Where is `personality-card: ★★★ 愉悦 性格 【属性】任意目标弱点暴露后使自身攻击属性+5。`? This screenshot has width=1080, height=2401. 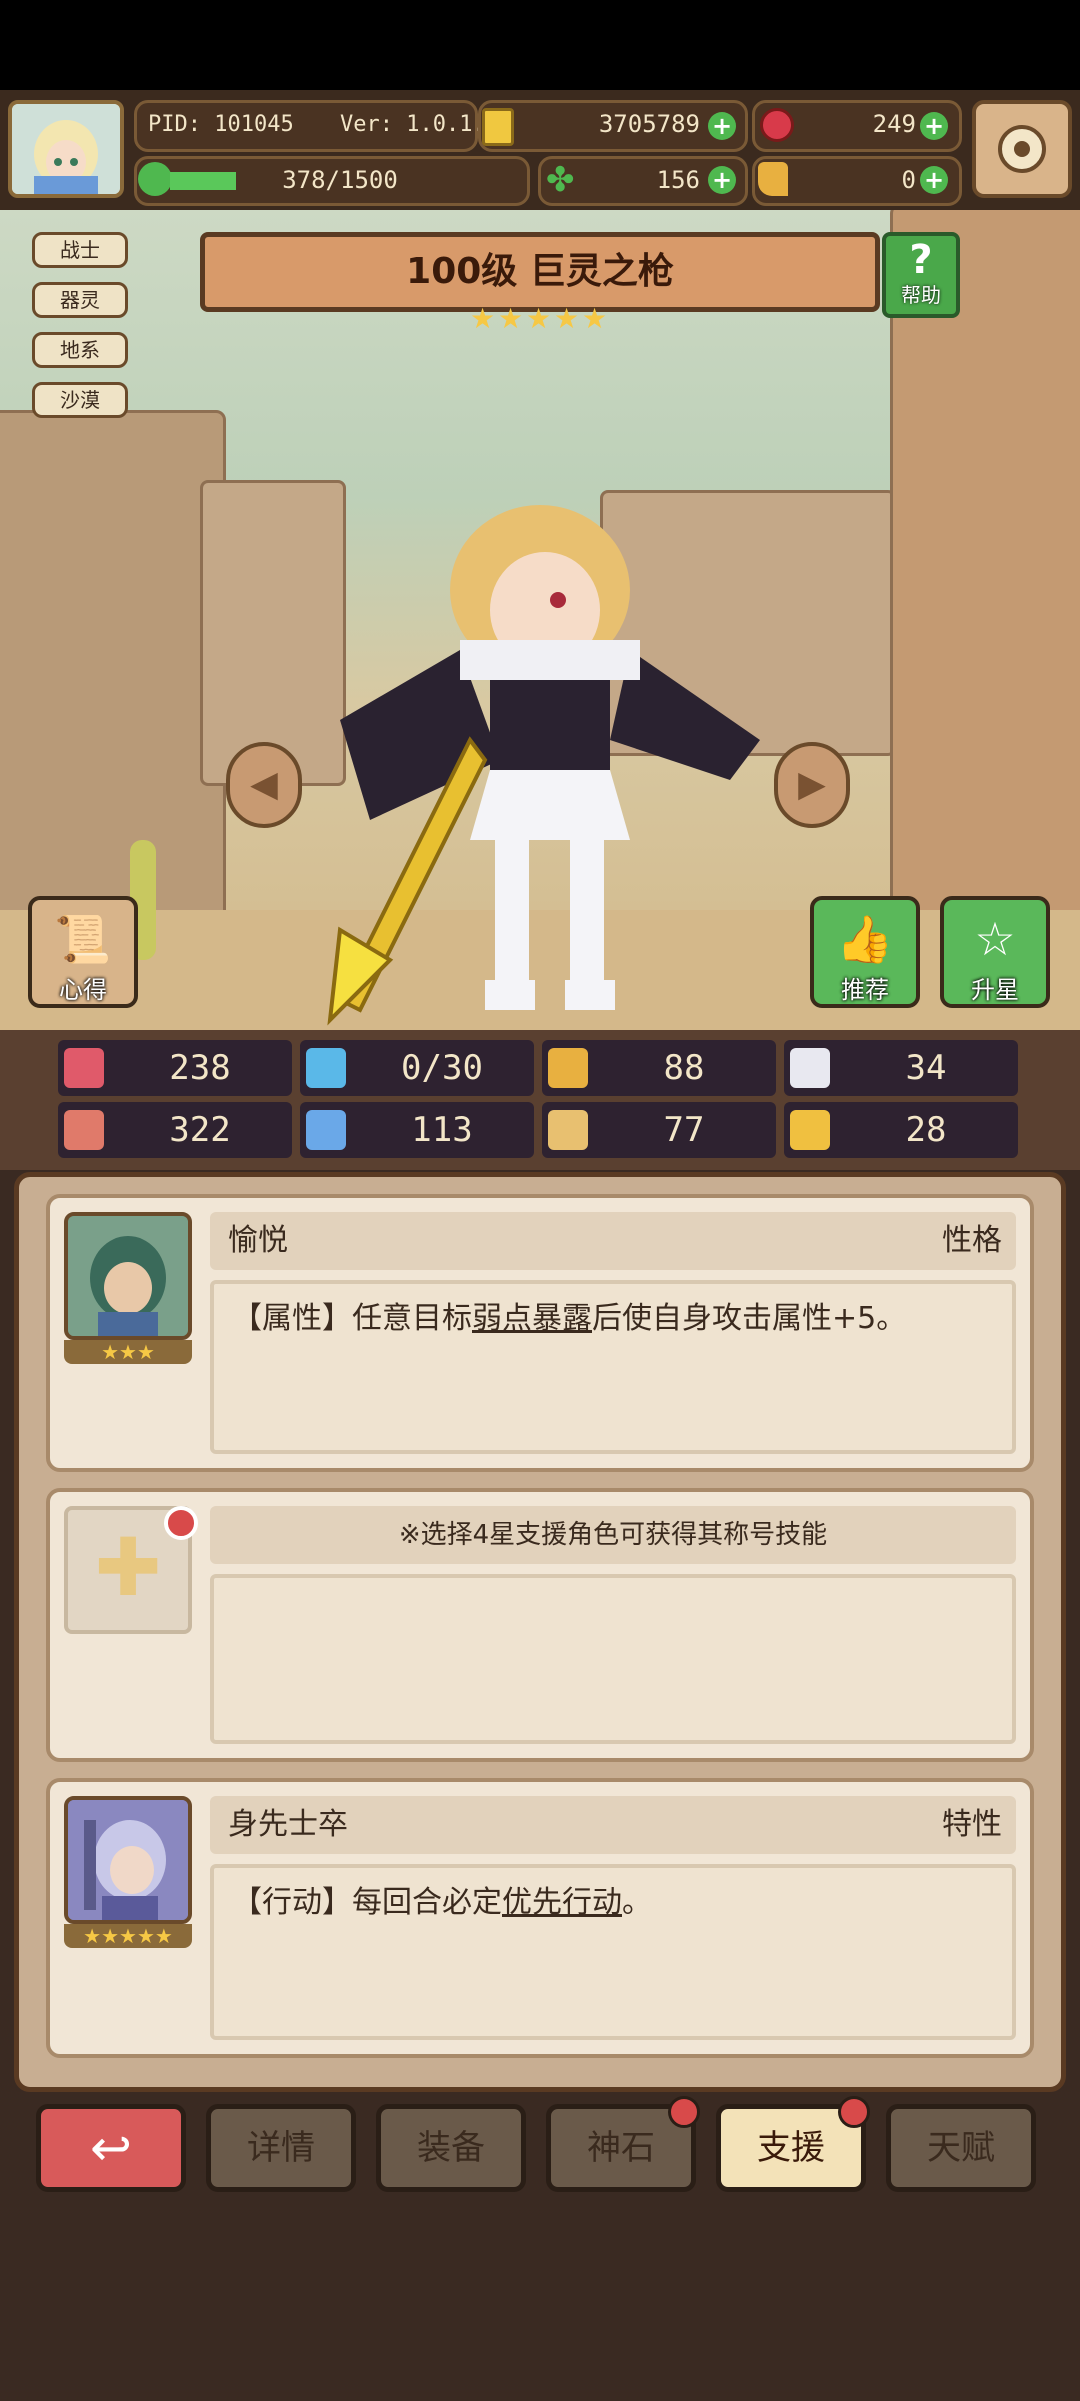
personality-card: ★★★ 愉悦 性格 【属性】任意目标弱点暴露后使自身攻击属性+5。 is located at coordinates (540, 1333).